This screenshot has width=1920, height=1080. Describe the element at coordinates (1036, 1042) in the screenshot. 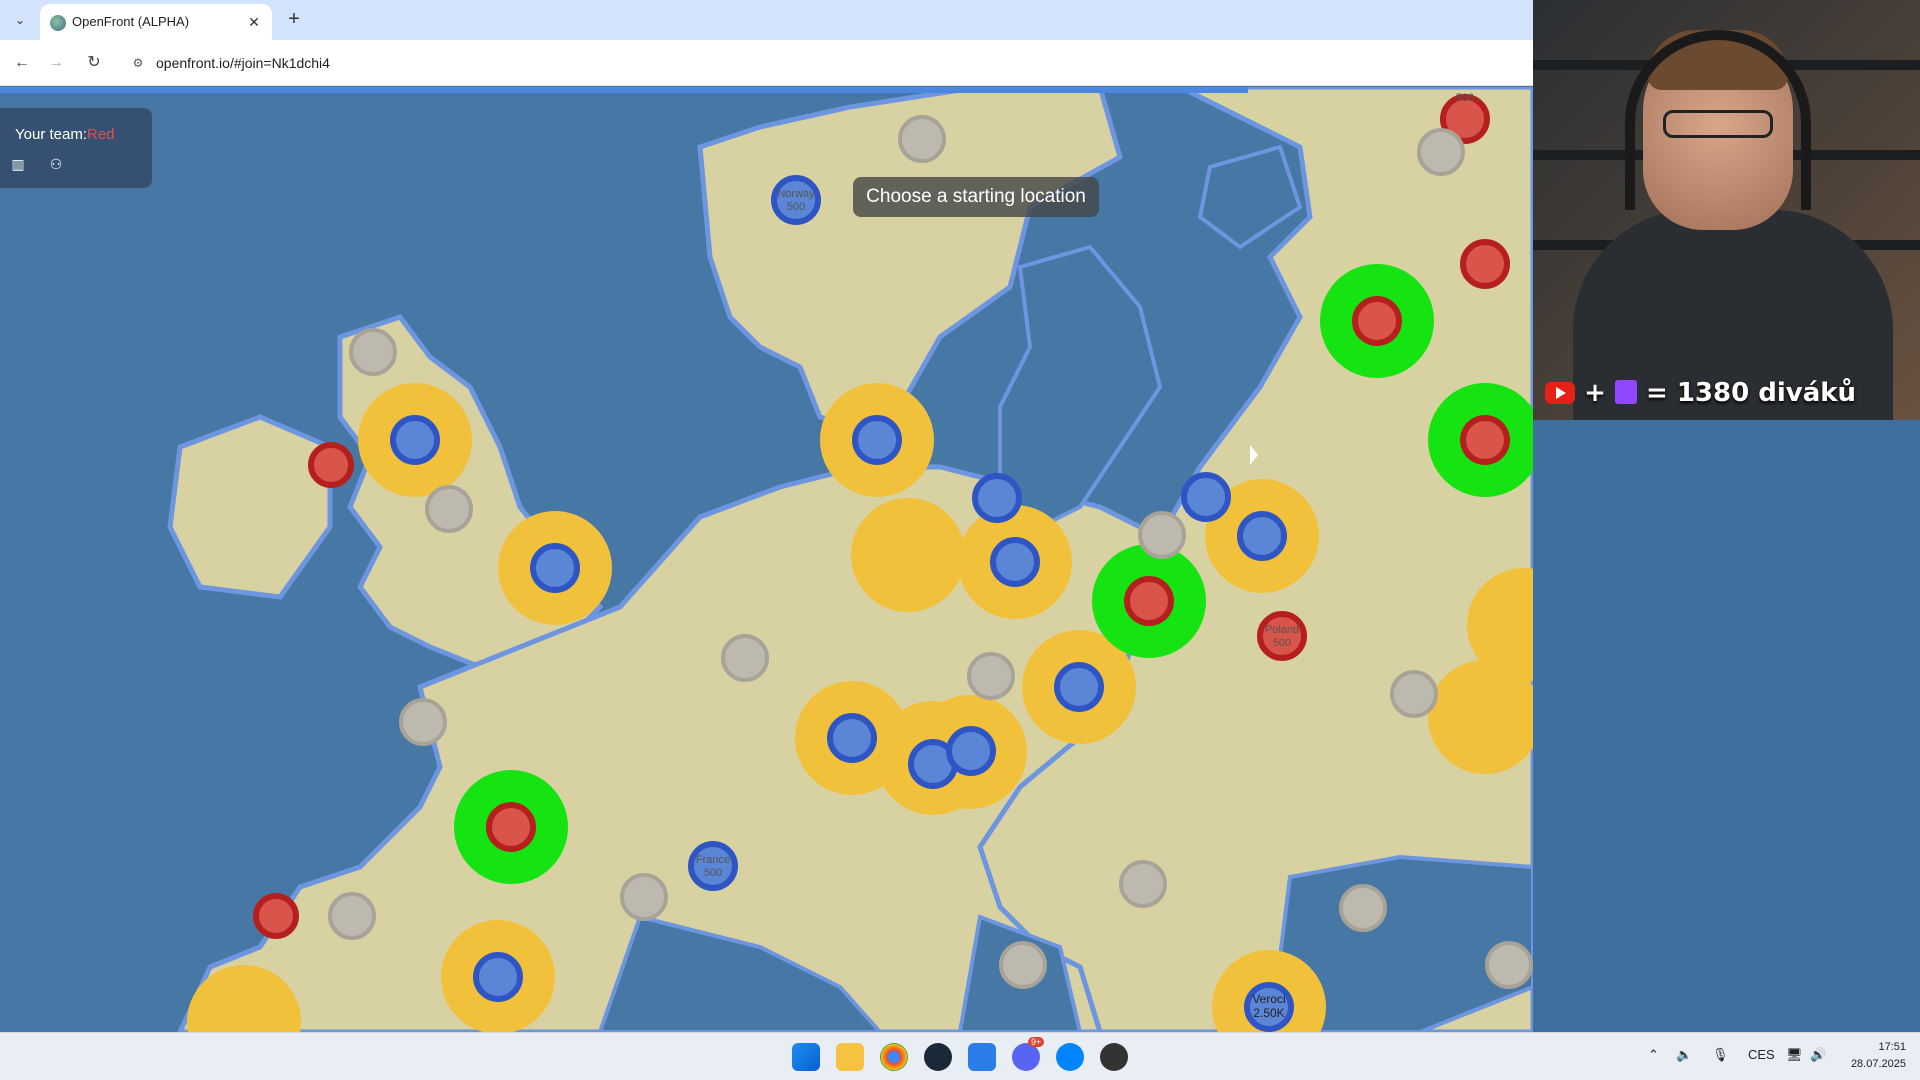

I see `discord-badge: 9+` at that location.